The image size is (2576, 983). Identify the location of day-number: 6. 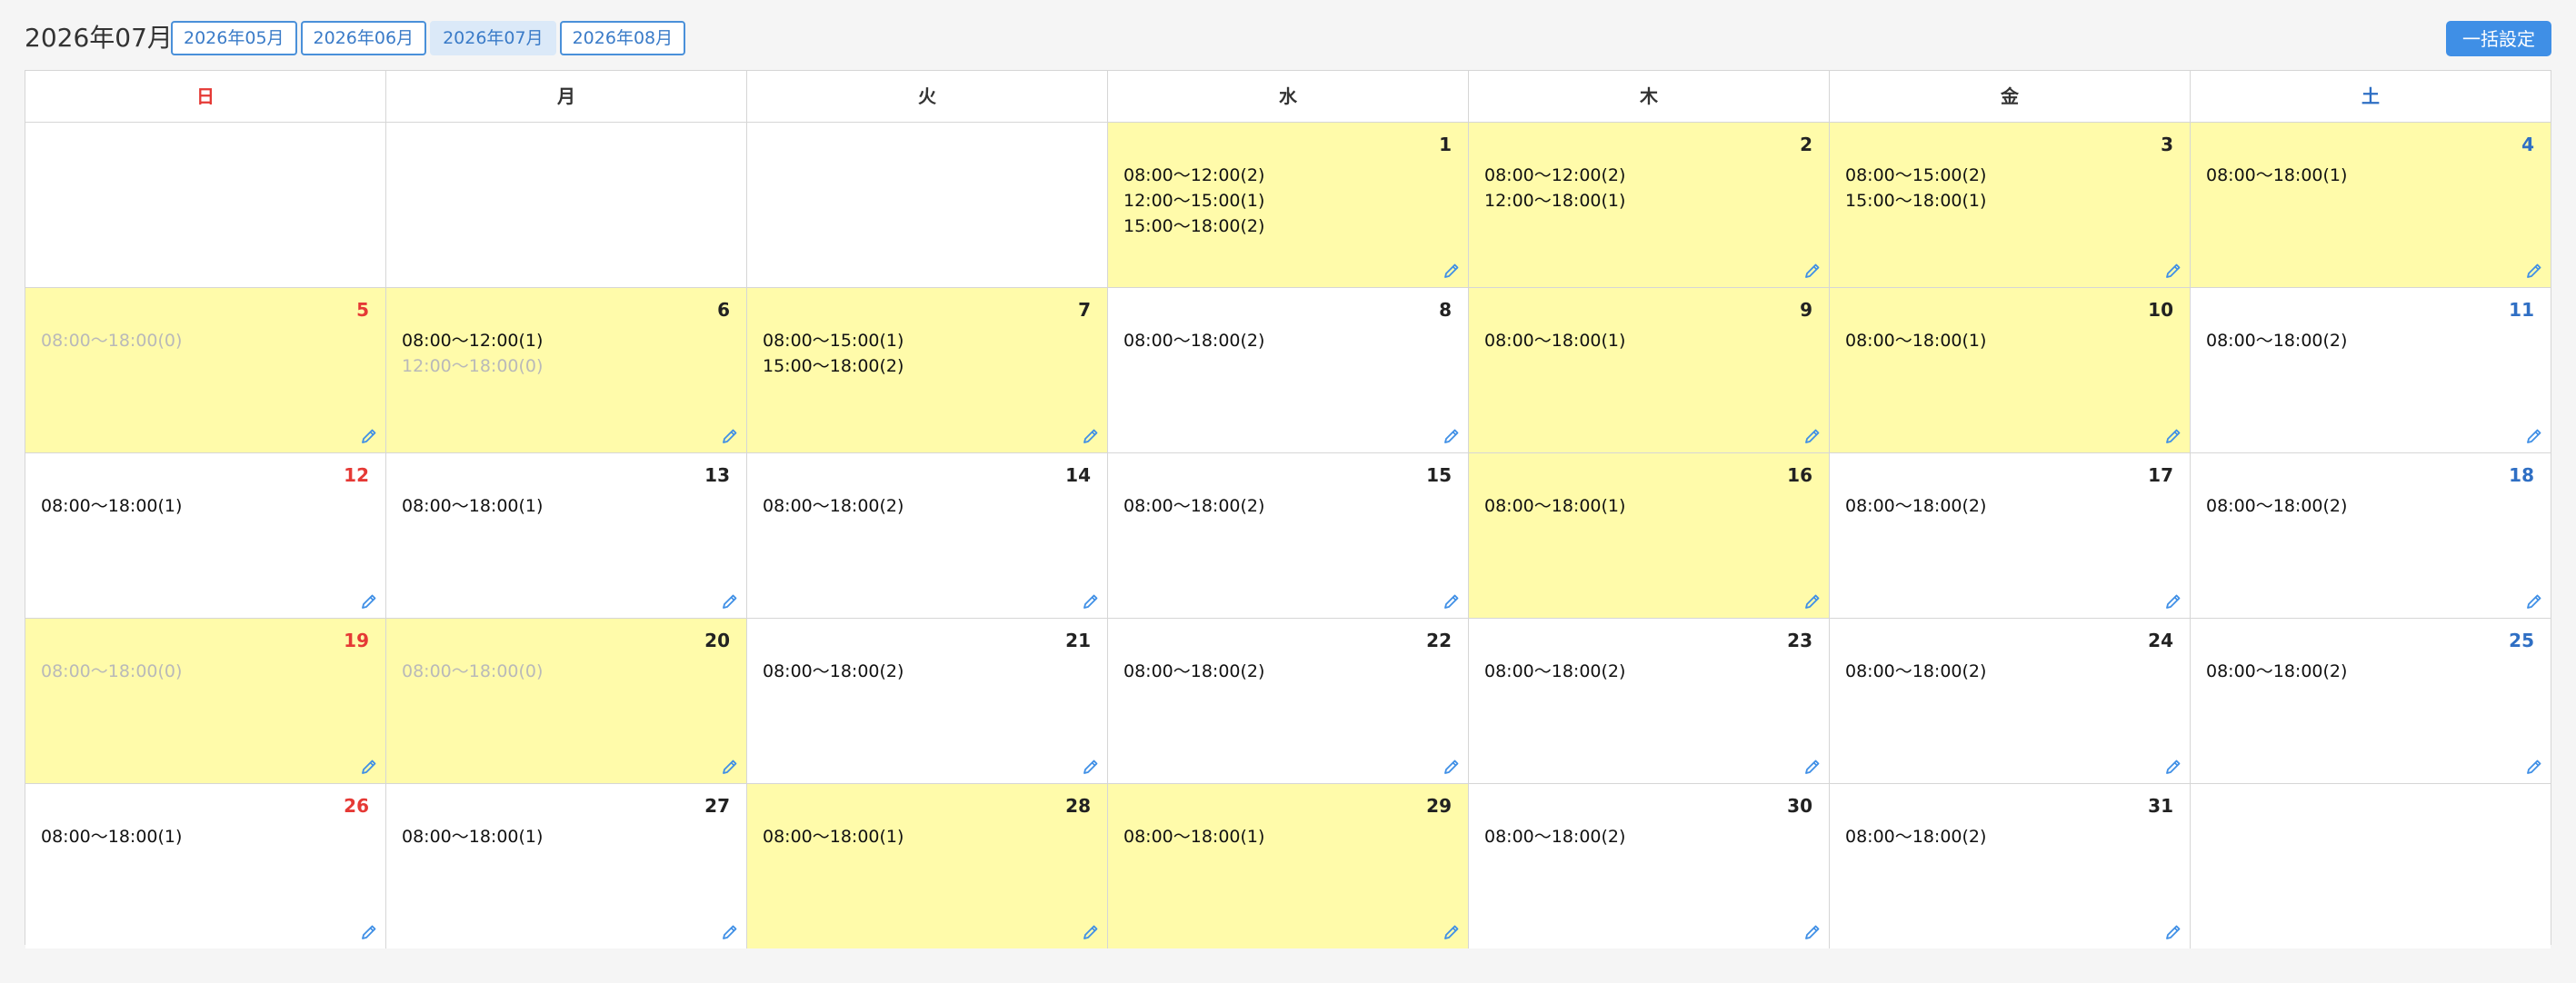
(723, 310).